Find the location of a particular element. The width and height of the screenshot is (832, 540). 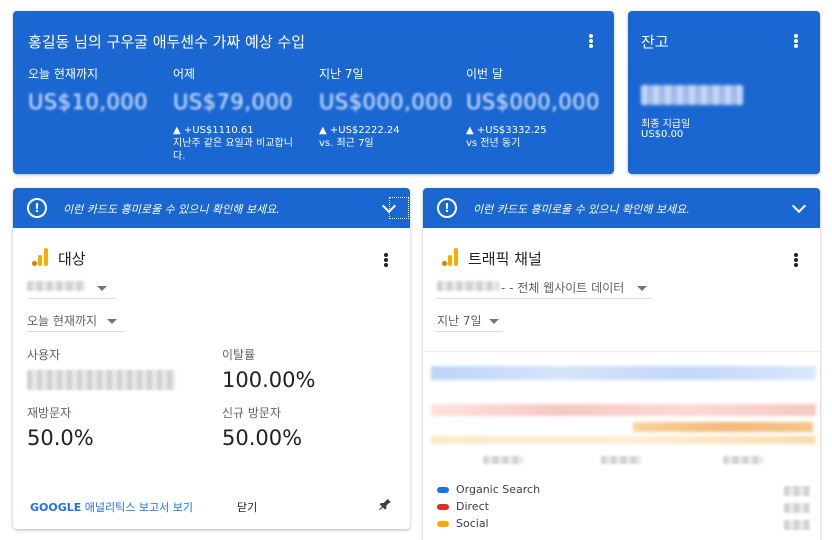

metric-today: 오늘 현재까지 US$10,000 is located at coordinates (98, 89).